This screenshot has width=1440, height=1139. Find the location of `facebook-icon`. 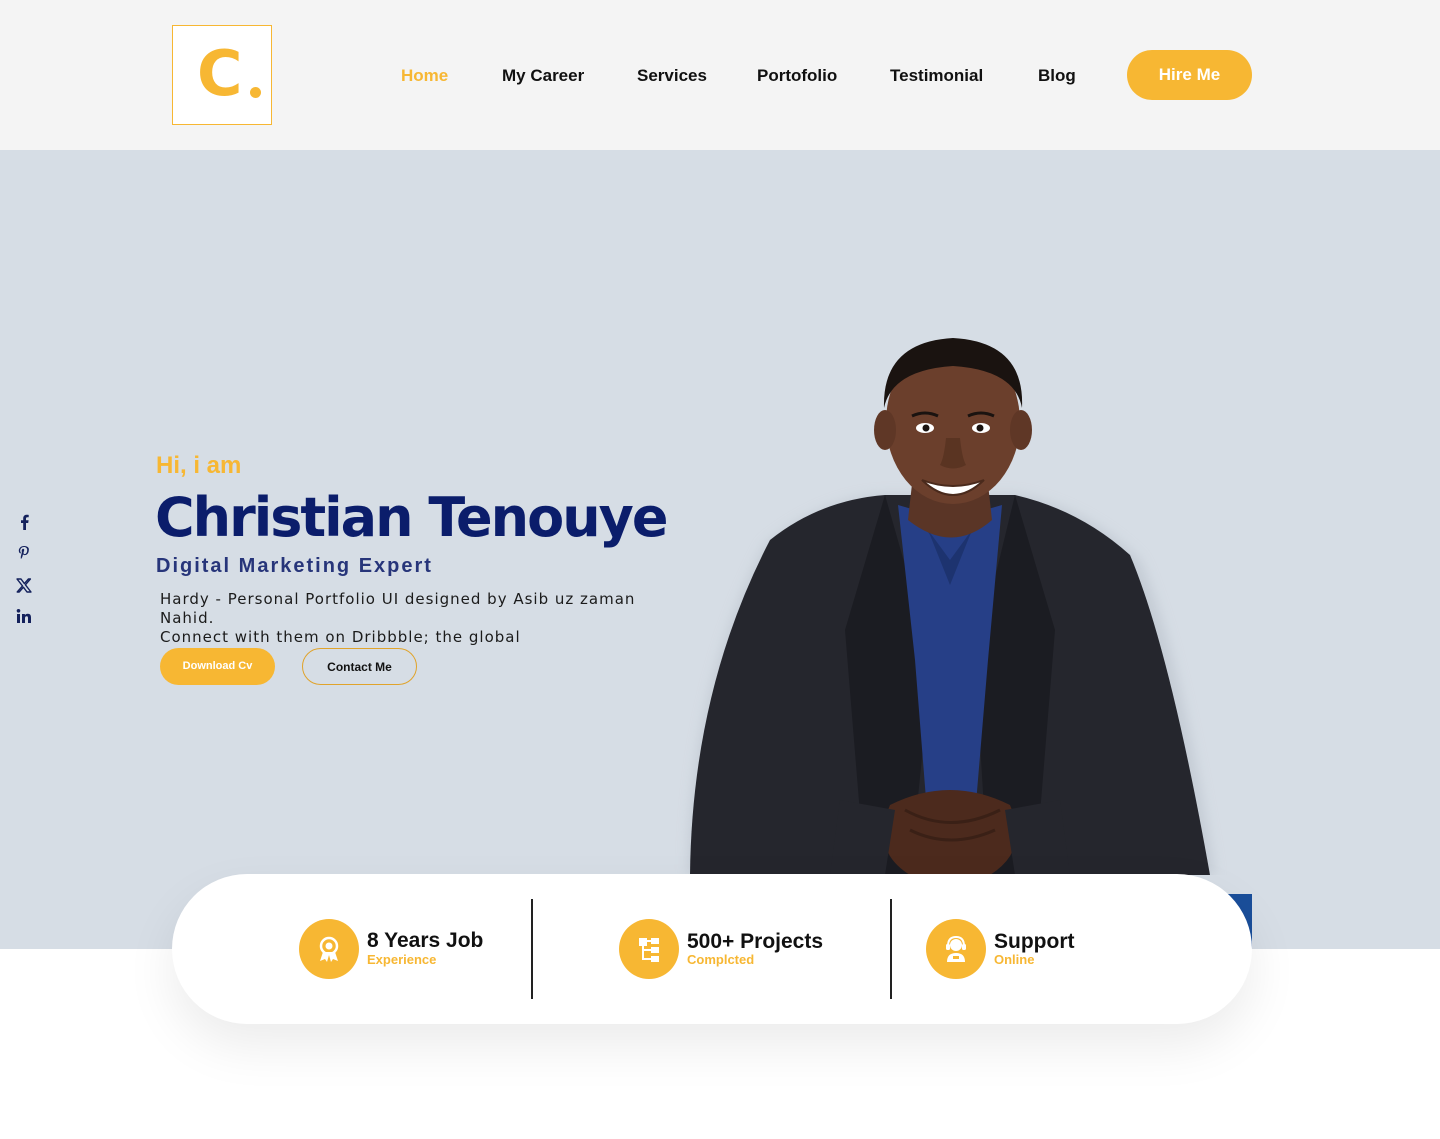

facebook-icon is located at coordinates (24, 522).